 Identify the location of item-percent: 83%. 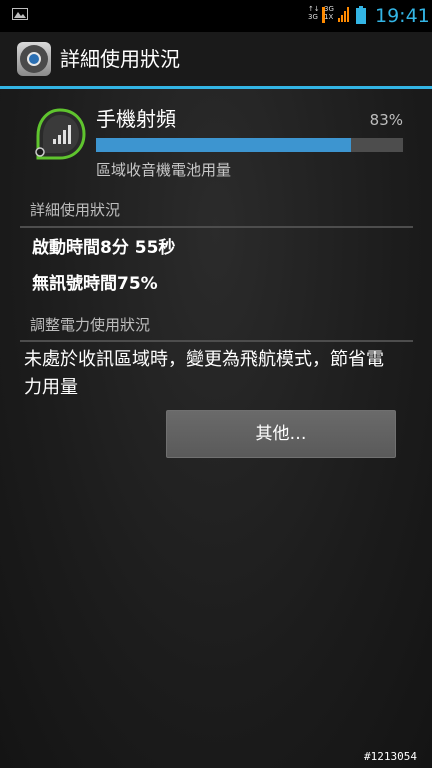
(386, 120).